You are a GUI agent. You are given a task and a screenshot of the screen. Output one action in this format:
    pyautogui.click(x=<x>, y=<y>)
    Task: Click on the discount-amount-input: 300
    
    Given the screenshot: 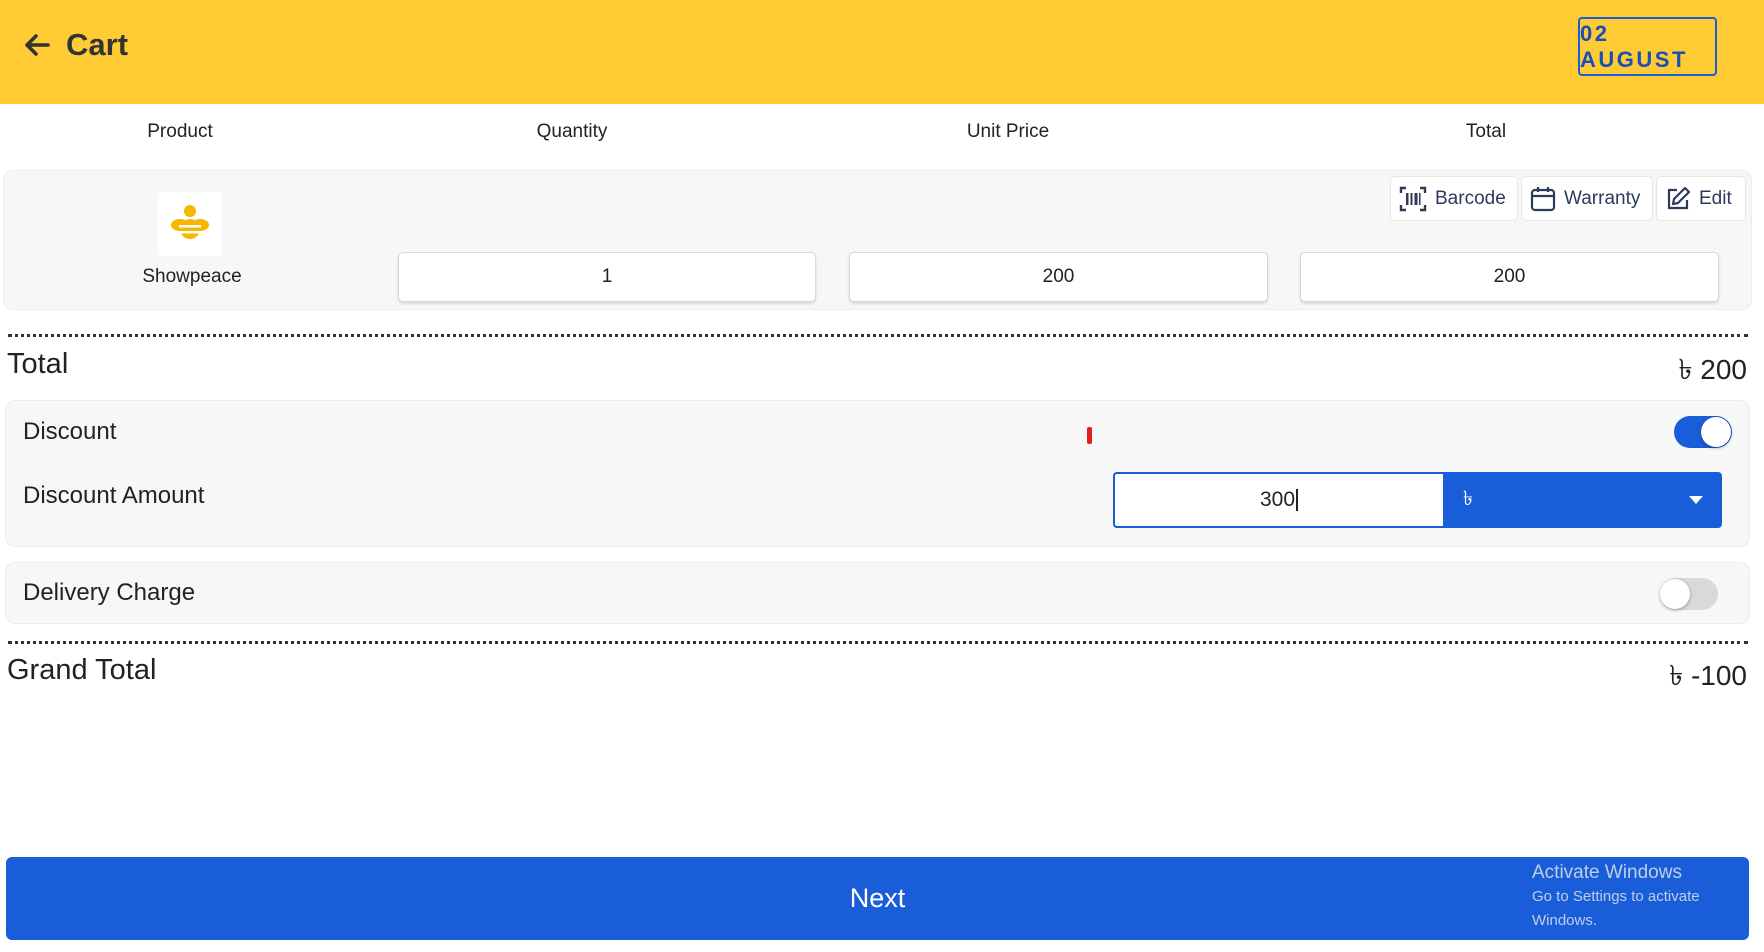 What is the action you would take?
    pyautogui.click(x=1279, y=500)
    